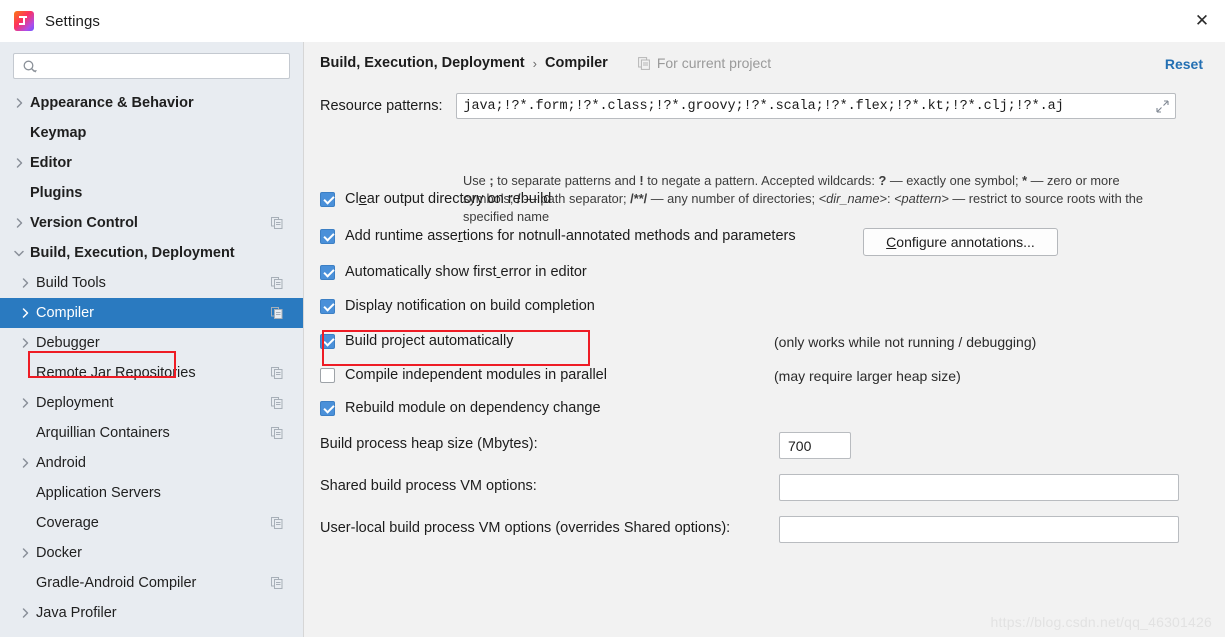  I want to click on sidebar-item-docker: Docker, so click(151, 553).